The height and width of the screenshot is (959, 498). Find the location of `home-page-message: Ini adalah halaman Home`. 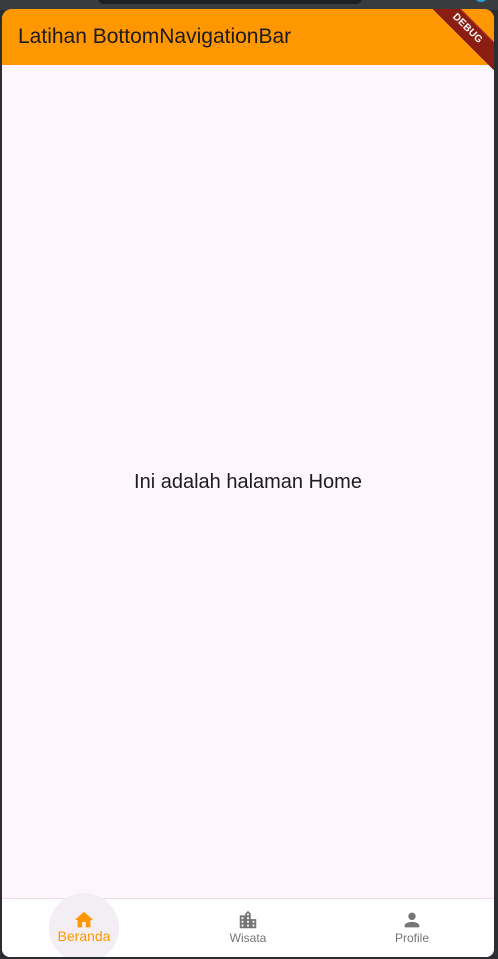

home-page-message: Ini adalah halaman Home is located at coordinates (248, 482).